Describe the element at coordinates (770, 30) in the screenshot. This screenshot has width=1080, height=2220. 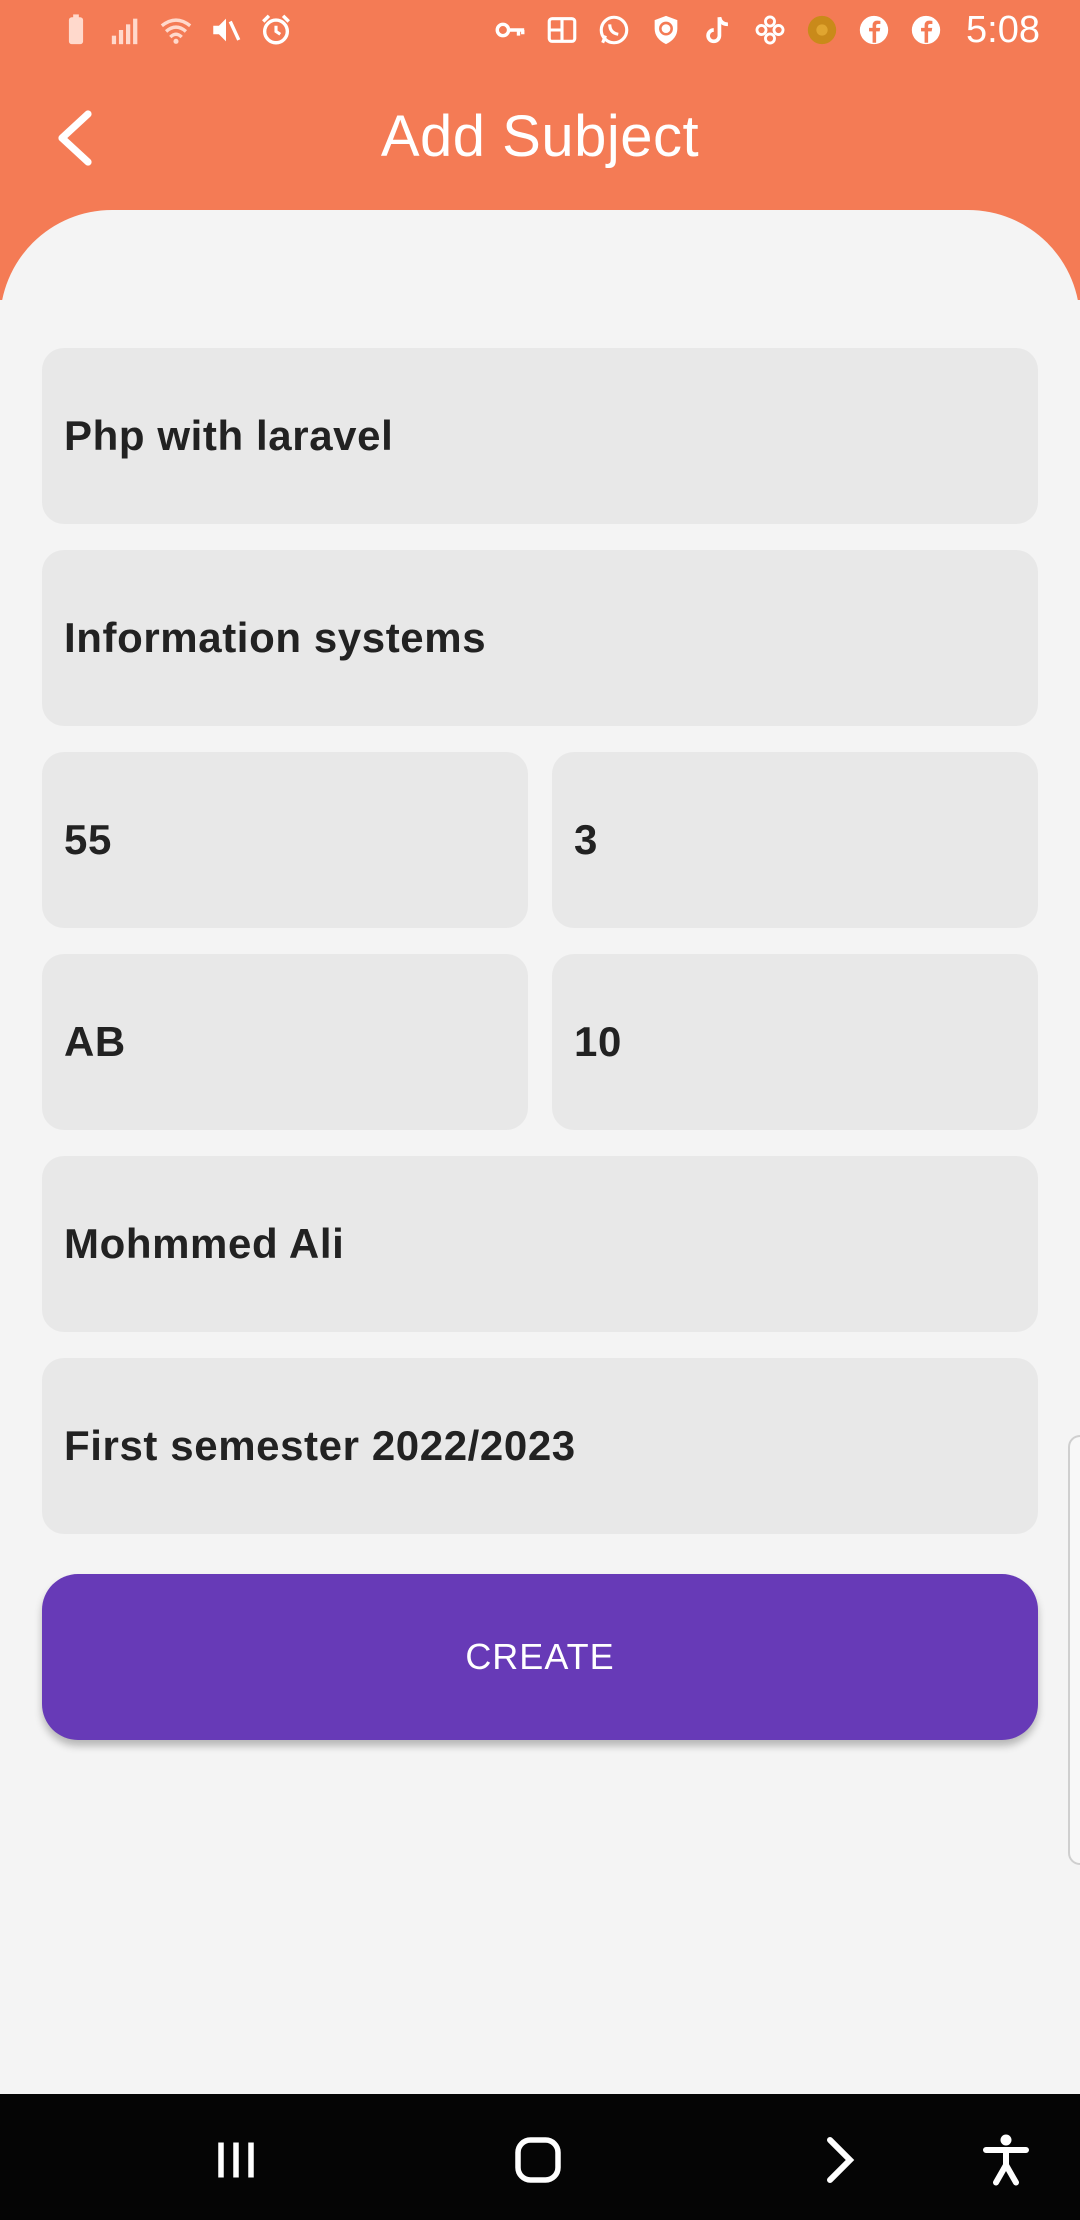
I see `flower-app-icon` at that location.